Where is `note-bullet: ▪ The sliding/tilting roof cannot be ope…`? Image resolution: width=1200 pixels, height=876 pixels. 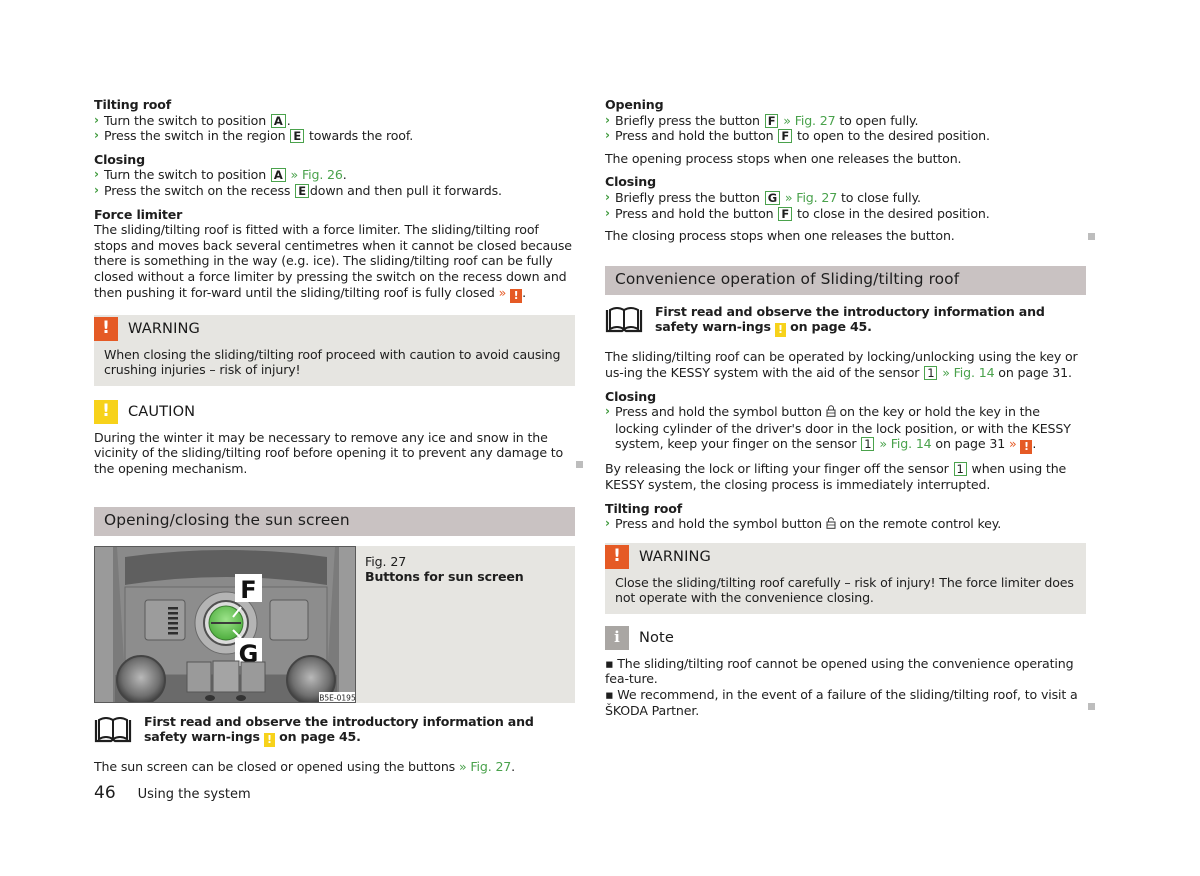
note-bullet: ▪ The sliding/tilting roof cannot be ope… is located at coordinates (839, 671).